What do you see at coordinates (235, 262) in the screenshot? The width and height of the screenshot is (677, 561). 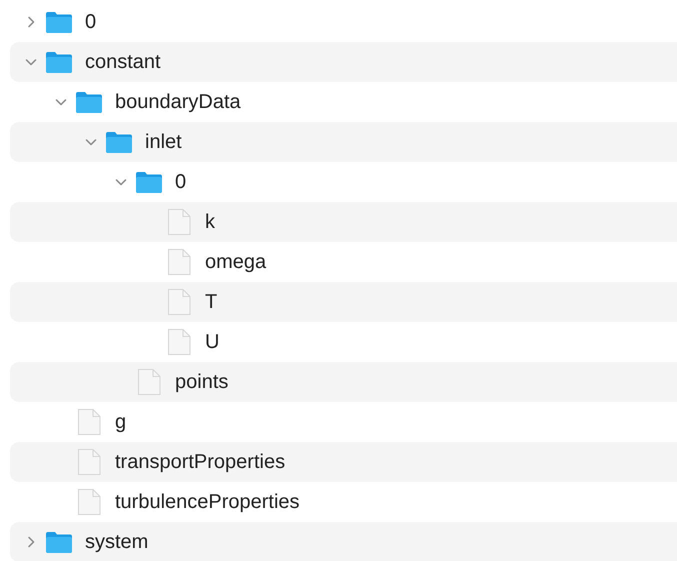 I see `item-name: omega` at bounding box center [235, 262].